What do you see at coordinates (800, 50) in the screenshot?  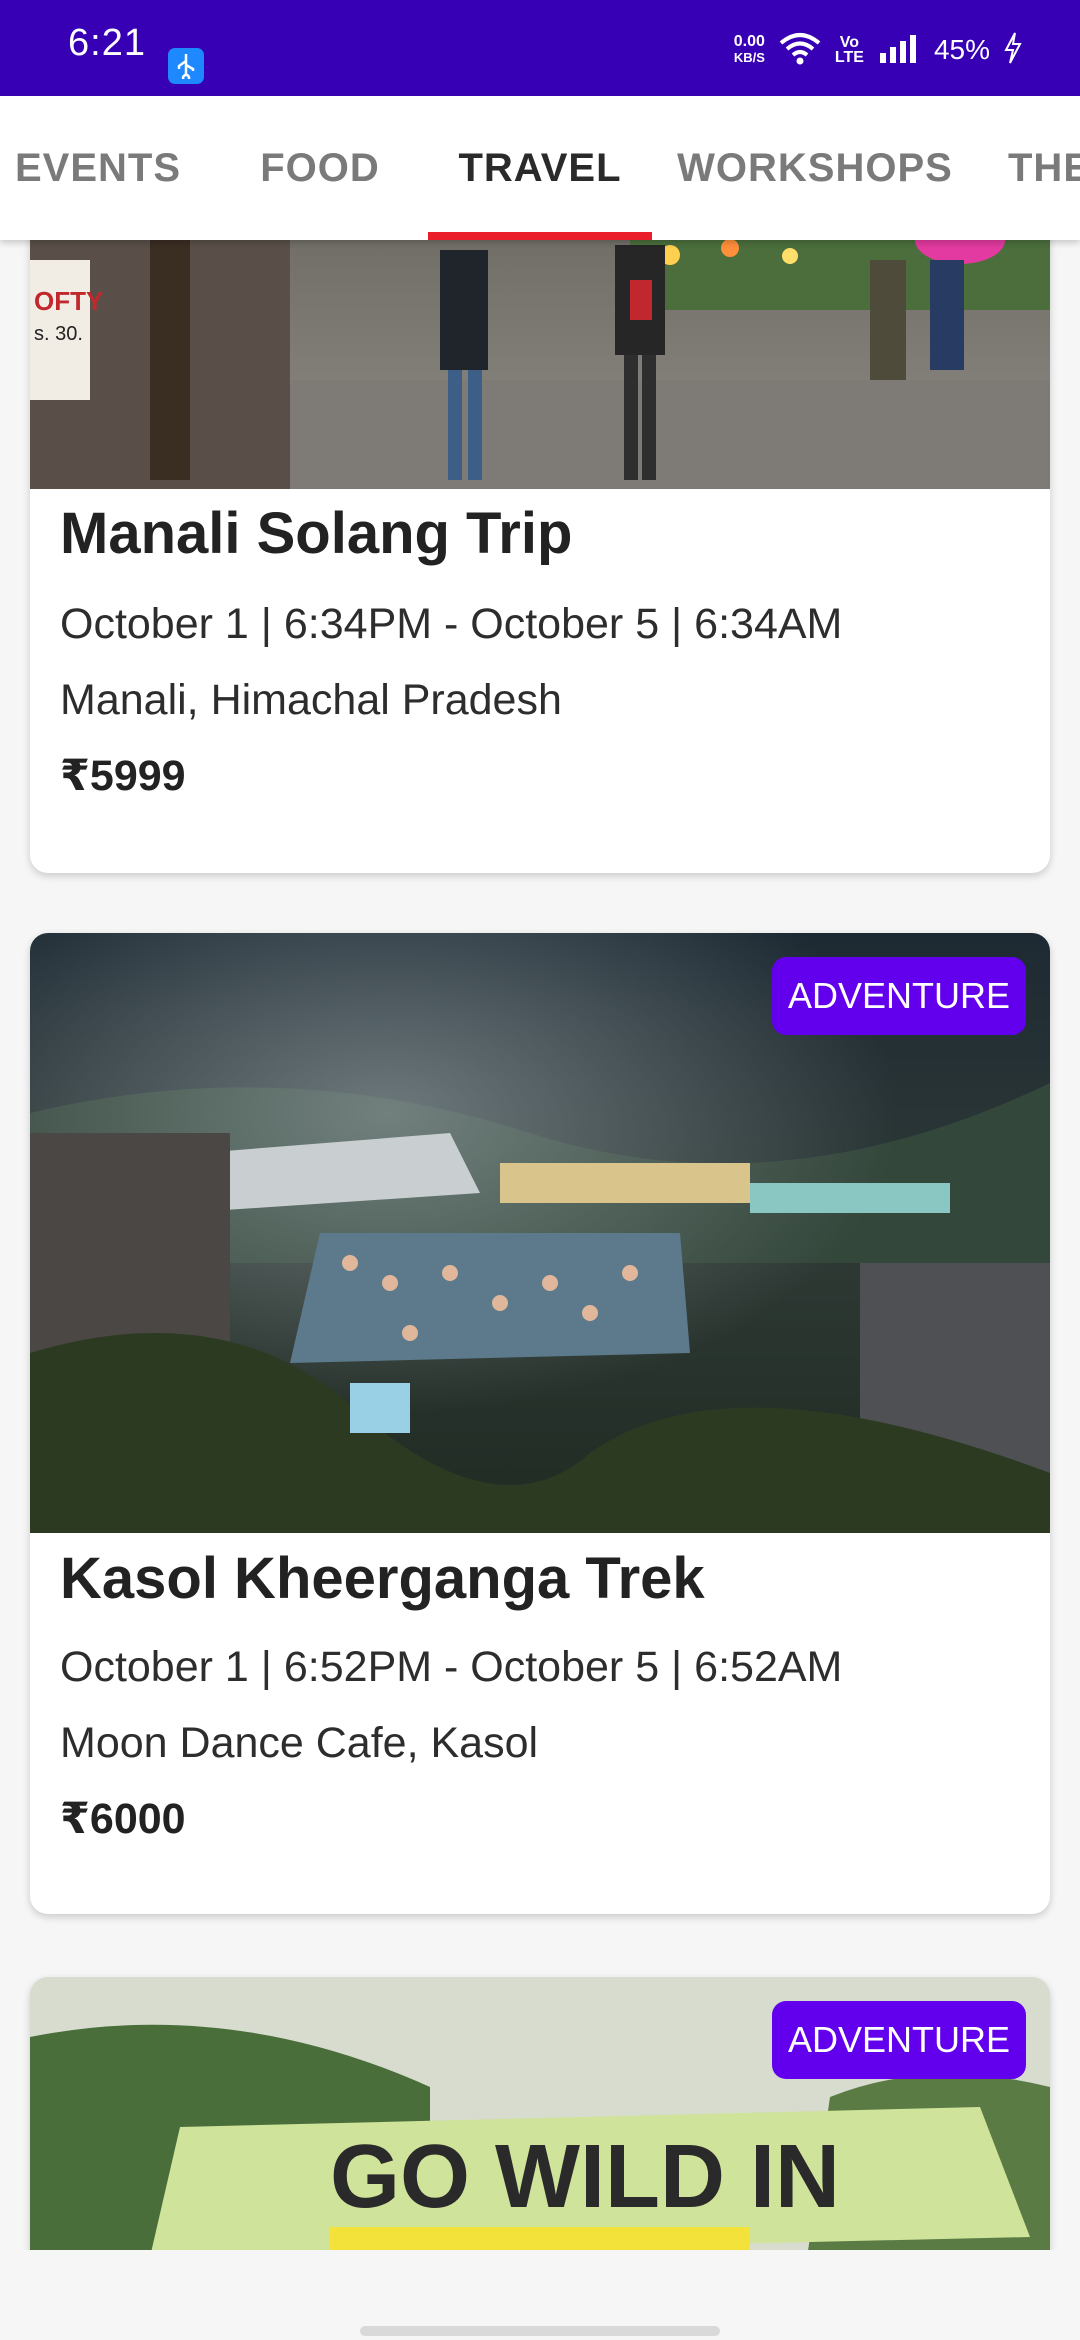 I see `wifi-icon` at bounding box center [800, 50].